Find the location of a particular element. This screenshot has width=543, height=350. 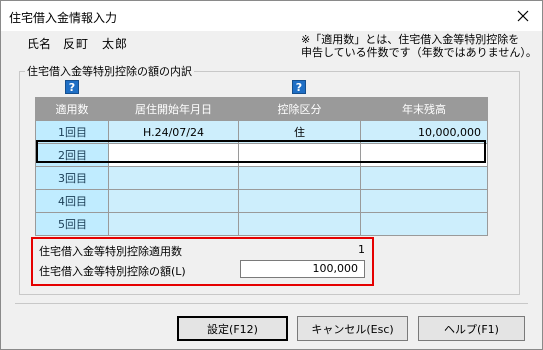

summary-highlight-box: 住宅借入金等特別控除適用数 1 住宅借入金等特別控除の額(L) 100,000 is located at coordinates (202, 261).